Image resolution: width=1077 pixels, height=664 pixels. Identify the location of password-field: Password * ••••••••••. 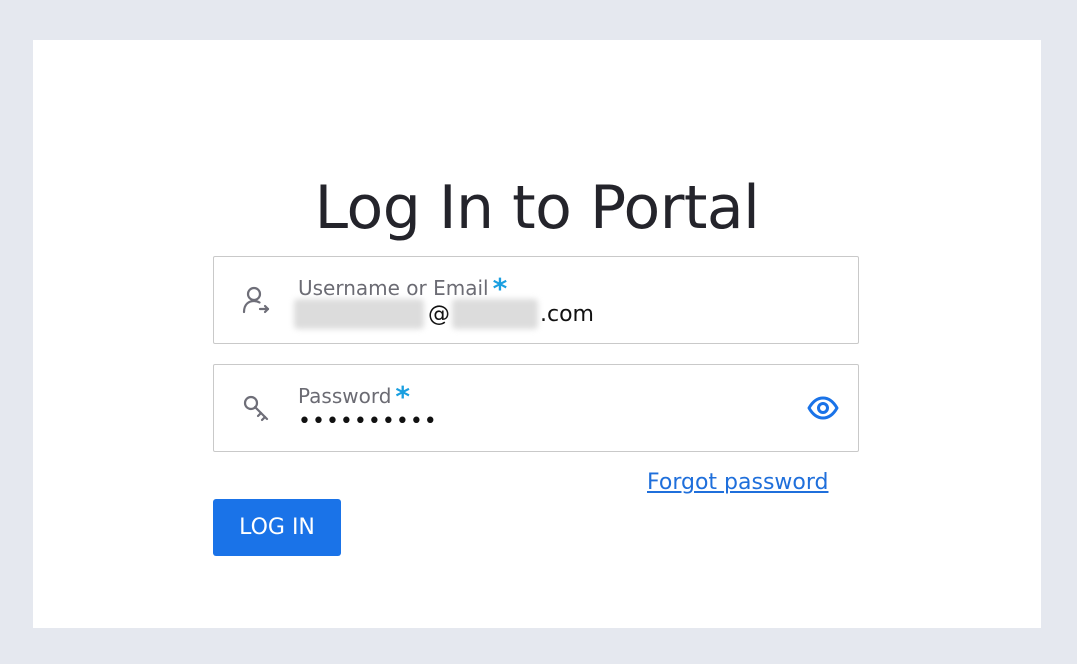
(536, 408).